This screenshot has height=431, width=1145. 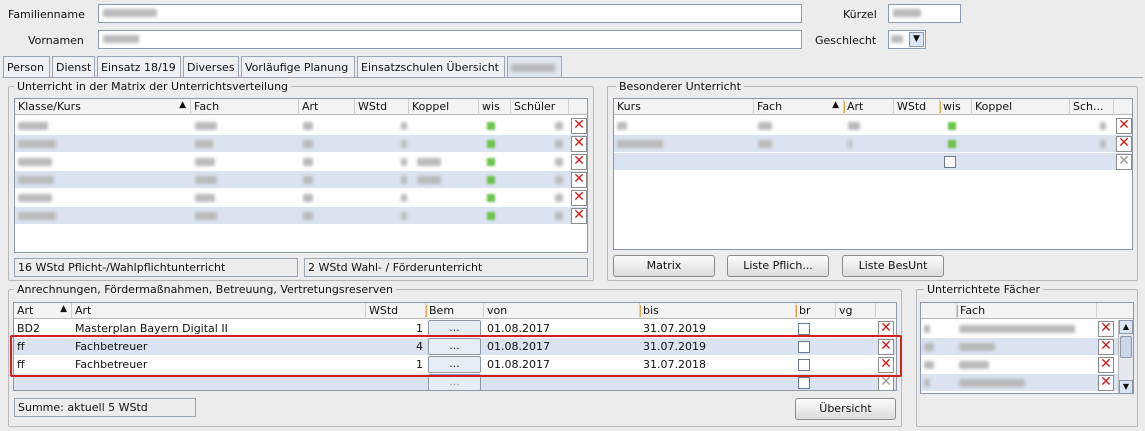 I want to click on liste-besunt-button: Liste BesUnt, so click(x=893, y=266).